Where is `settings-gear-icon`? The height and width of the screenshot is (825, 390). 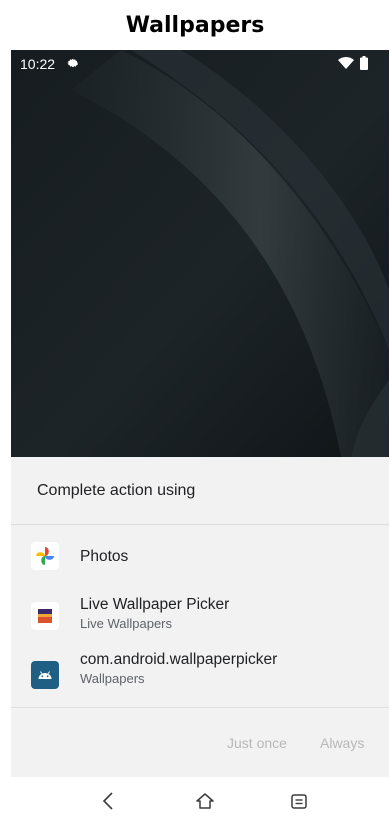 settings-gear-icon is located at coordinates (73, 63).